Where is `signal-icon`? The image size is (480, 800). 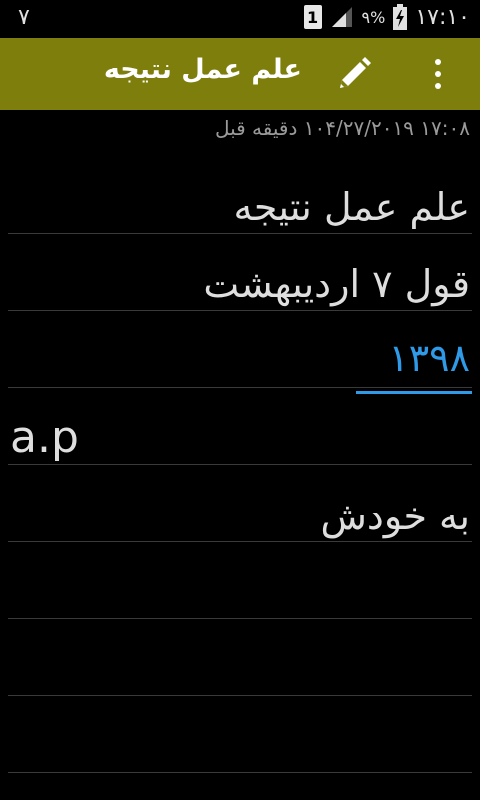
signal-icon is located at coordinates (341, 17).